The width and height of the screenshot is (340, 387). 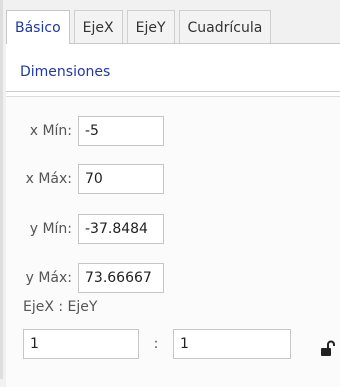 What do you see at coordinates (121, 229) in the screenshot?
I see `y-min-input: -37.8484` at bounding box center [121, 229].